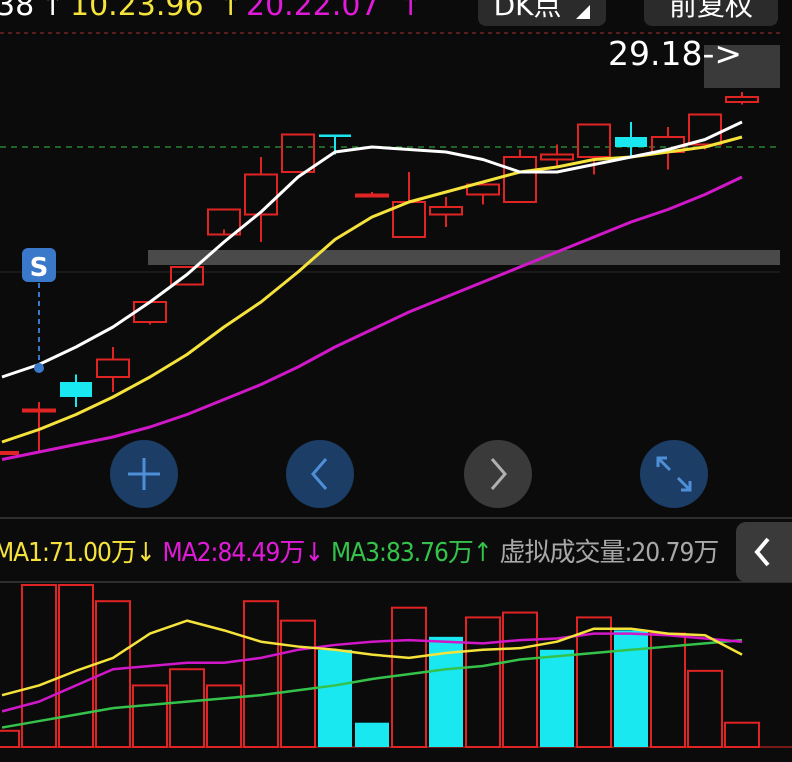 The width and height of the screenshot is (792, 762). Describe the element at coordinates (39, 268) in the screenshot. I see `signal-badge-label: S` at that location.